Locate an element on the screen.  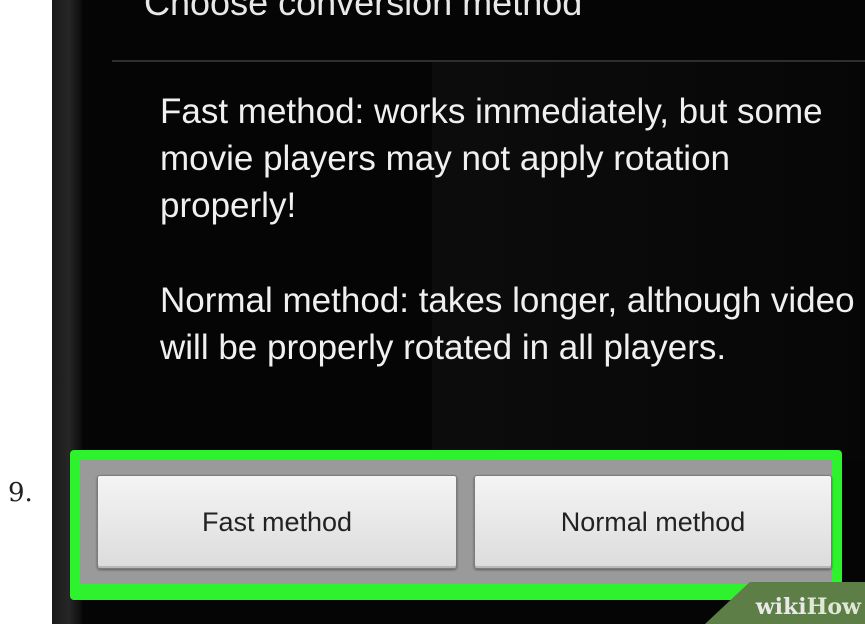
dialog-title: Choose conversion method is located at coordinates (363, 11).